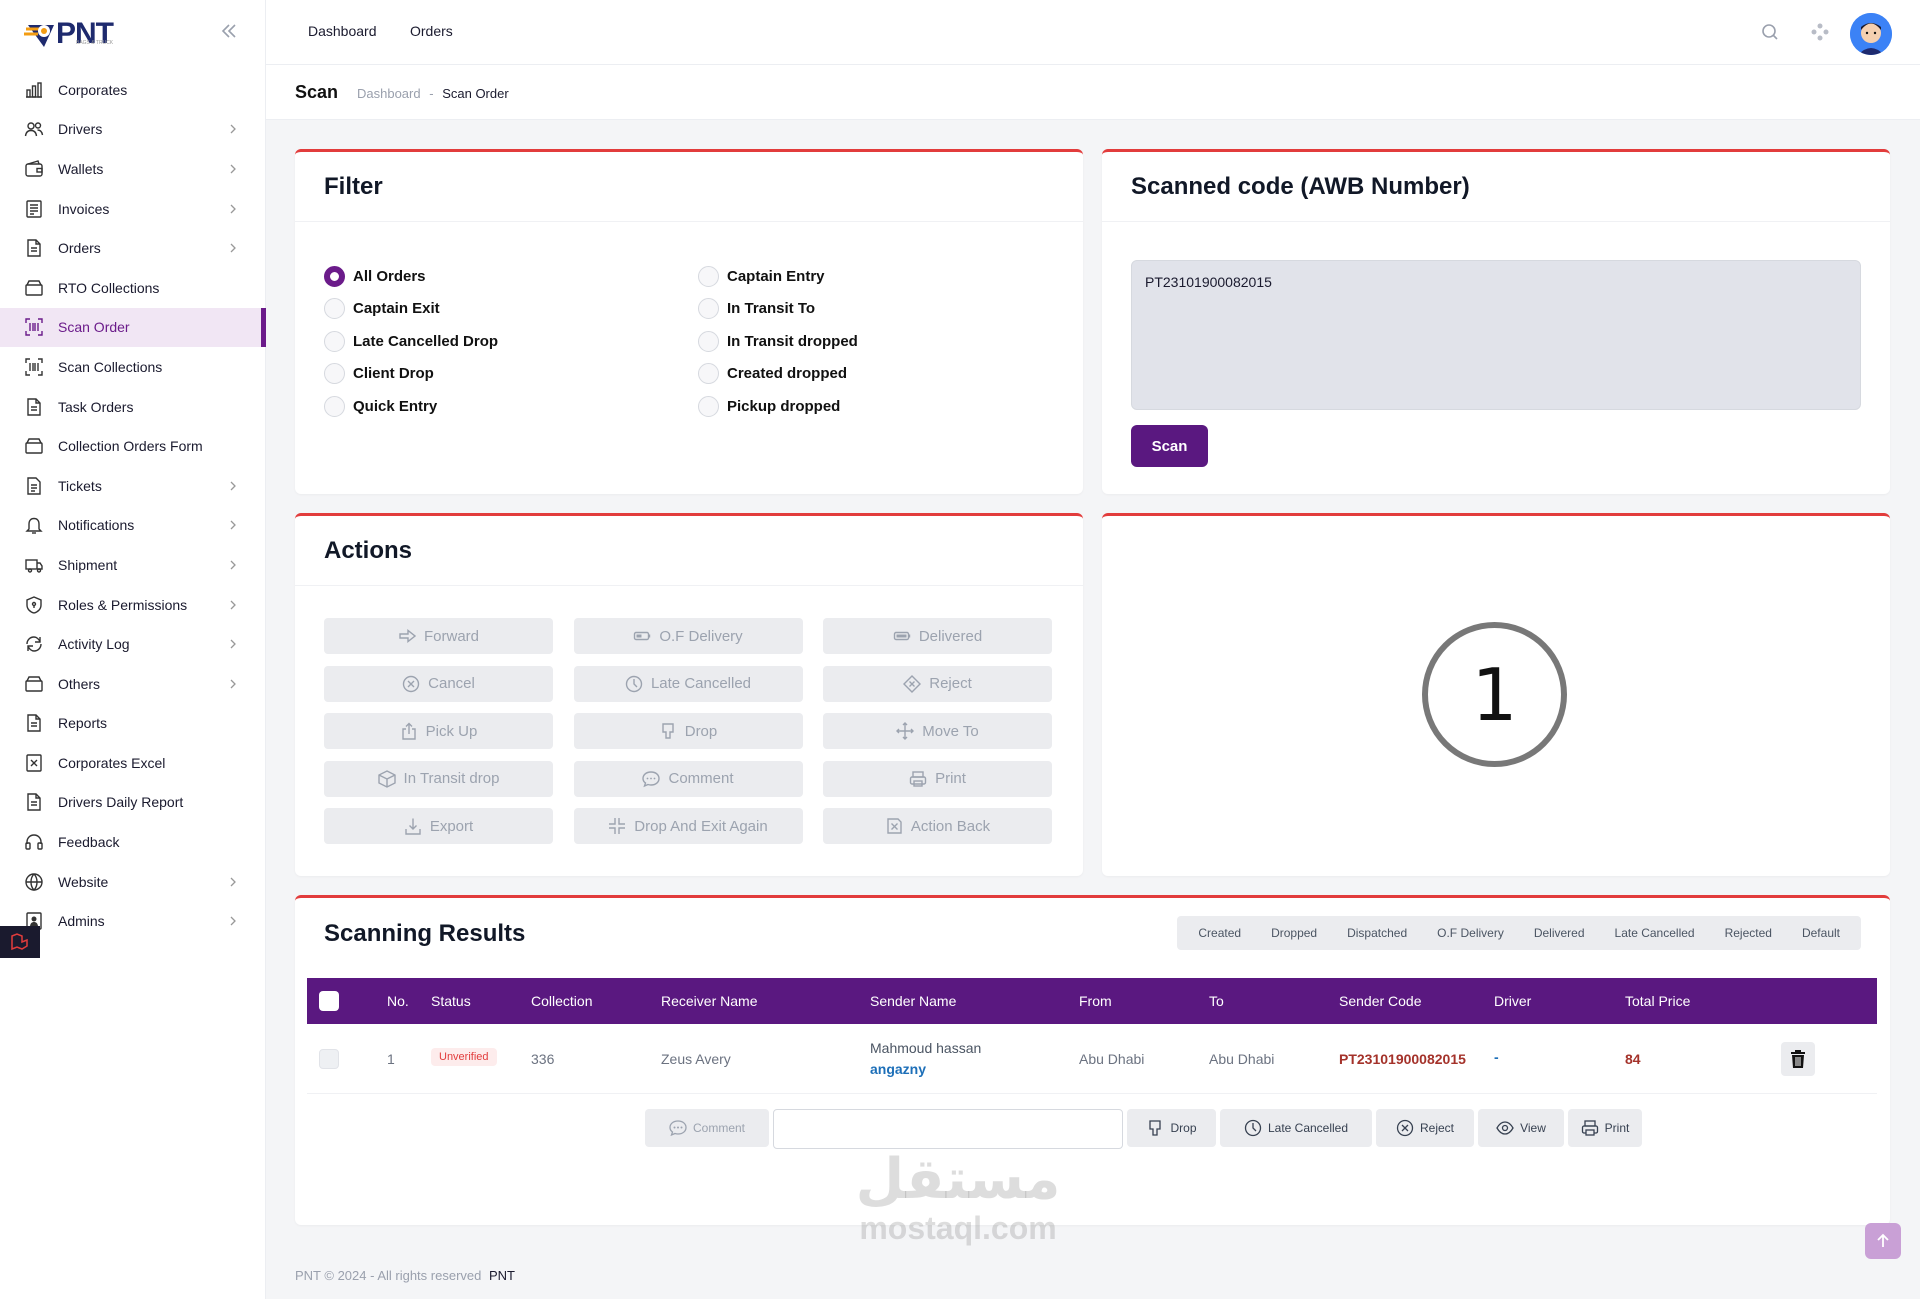 Image resolution: width=1920 pixels, height=1299 pixels. What do you see at coordinates (1436, 1128) in the screenshot?
I see `row-reject-label: Reject` at bounding box center [1436, 1128].